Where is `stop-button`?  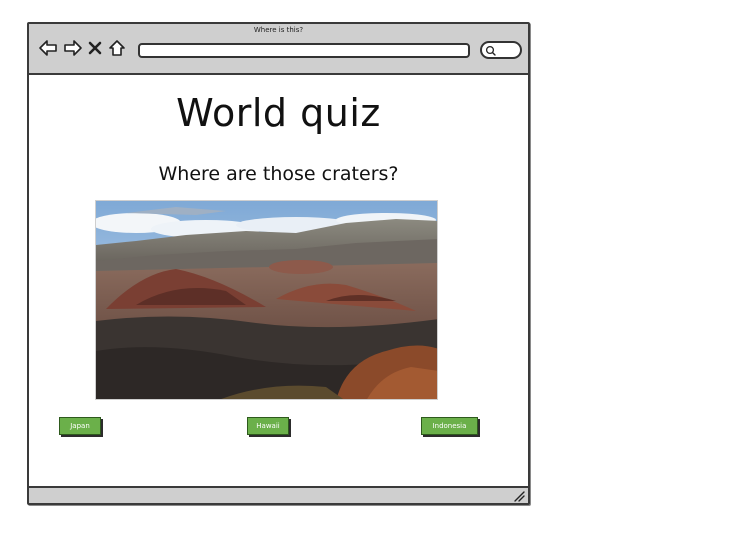
stop-button is located at coordinates (95, 48).